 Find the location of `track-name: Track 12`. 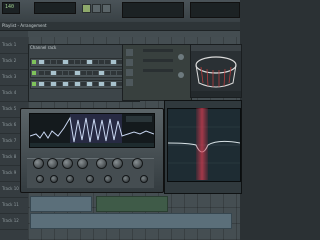

track-name: Track 12 is located at coordinates (10, 220).